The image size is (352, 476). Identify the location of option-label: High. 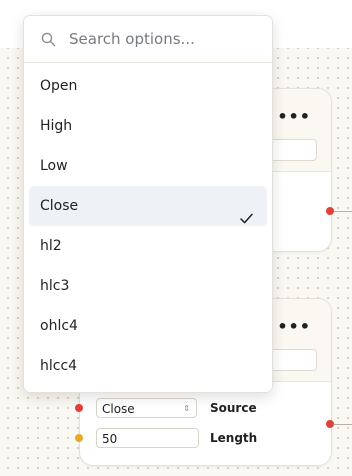
(56, 126).